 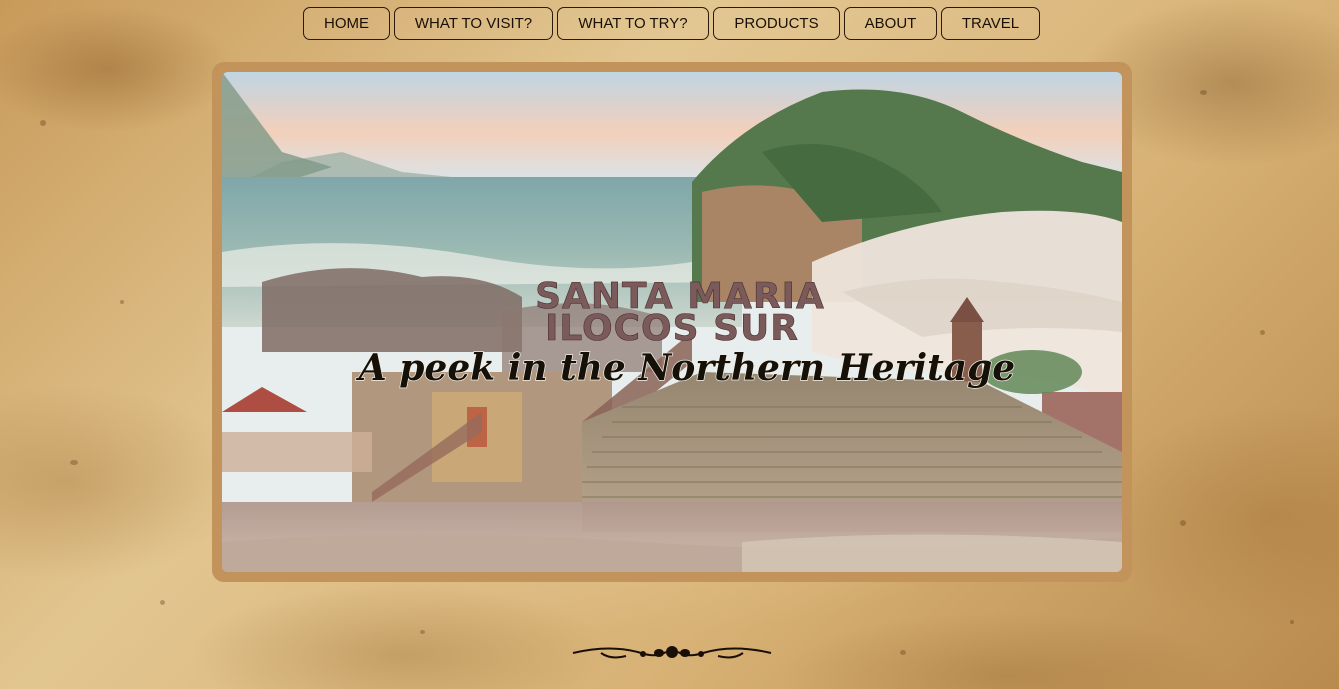 I want to click on nav-home-button: HOME, so click(x=346, y=23).